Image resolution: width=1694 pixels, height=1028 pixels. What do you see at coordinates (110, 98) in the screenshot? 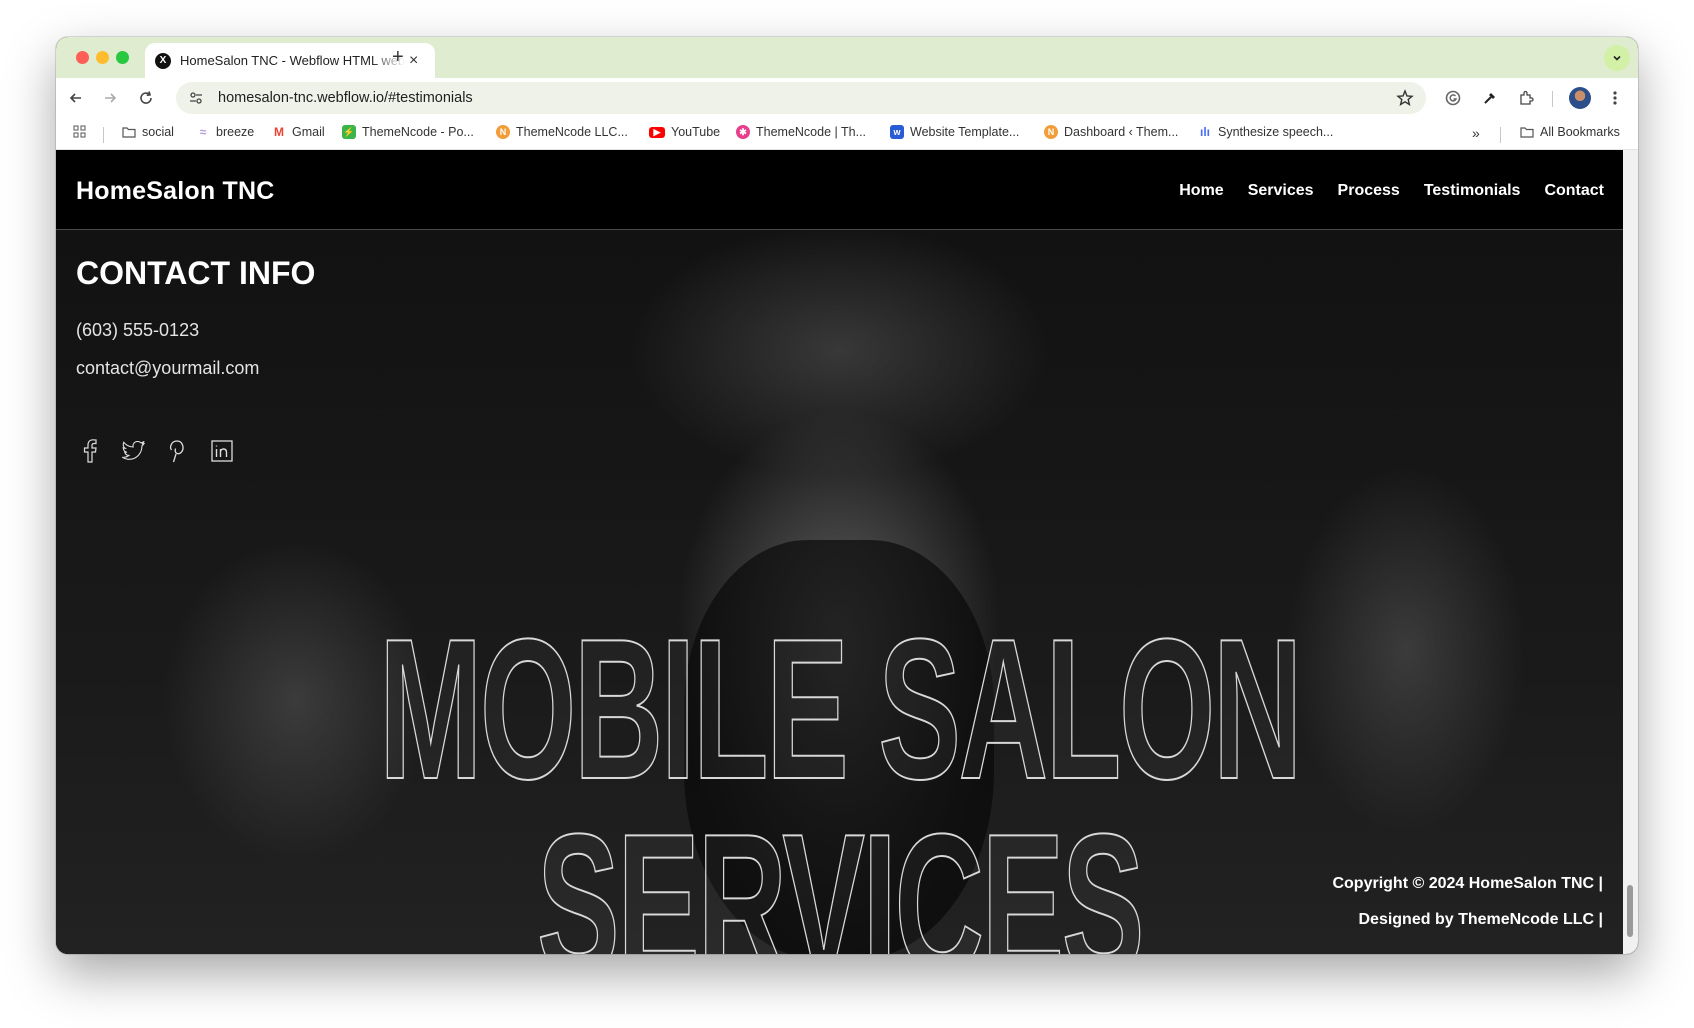
I see `forward-arrow-icon` at bounding box center [110, 98].